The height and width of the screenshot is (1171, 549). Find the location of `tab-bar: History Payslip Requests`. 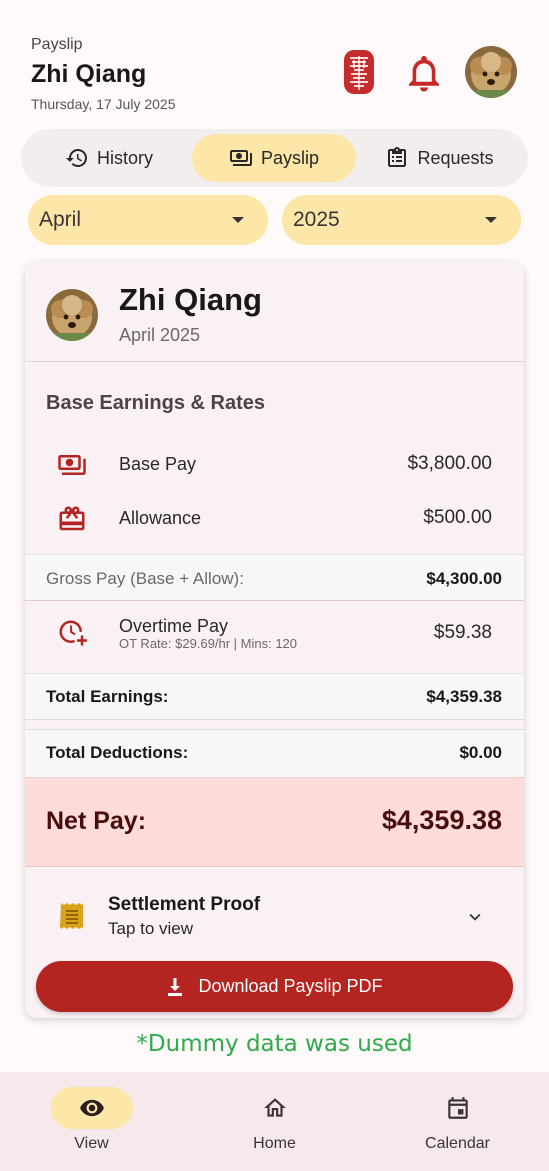

tab-bar: History Payslip Requests is located at coordinates (274, 158).